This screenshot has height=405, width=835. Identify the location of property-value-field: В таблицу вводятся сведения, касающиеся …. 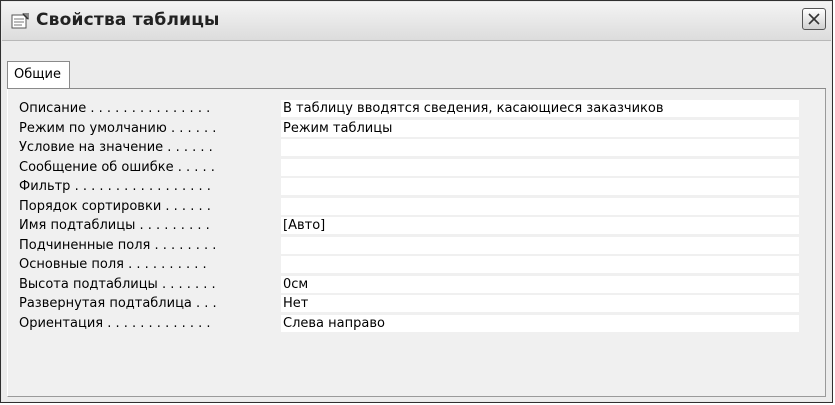
(540, 108).